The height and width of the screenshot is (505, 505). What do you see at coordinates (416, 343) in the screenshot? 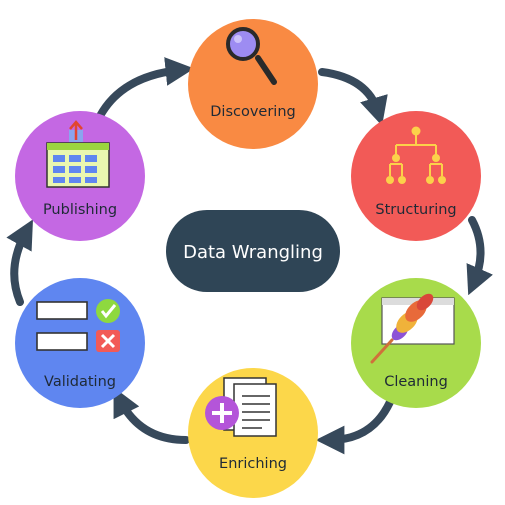
I see `stage-cleaning: Cleaning` at bounding box center [416, 343].